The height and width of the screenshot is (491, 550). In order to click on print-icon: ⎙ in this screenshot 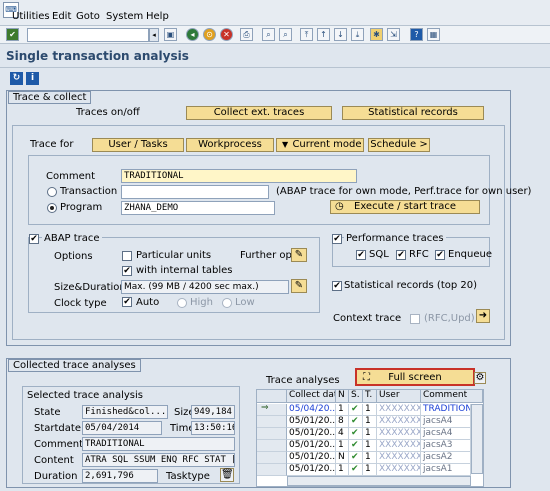, I will do `click(246, 34)`.